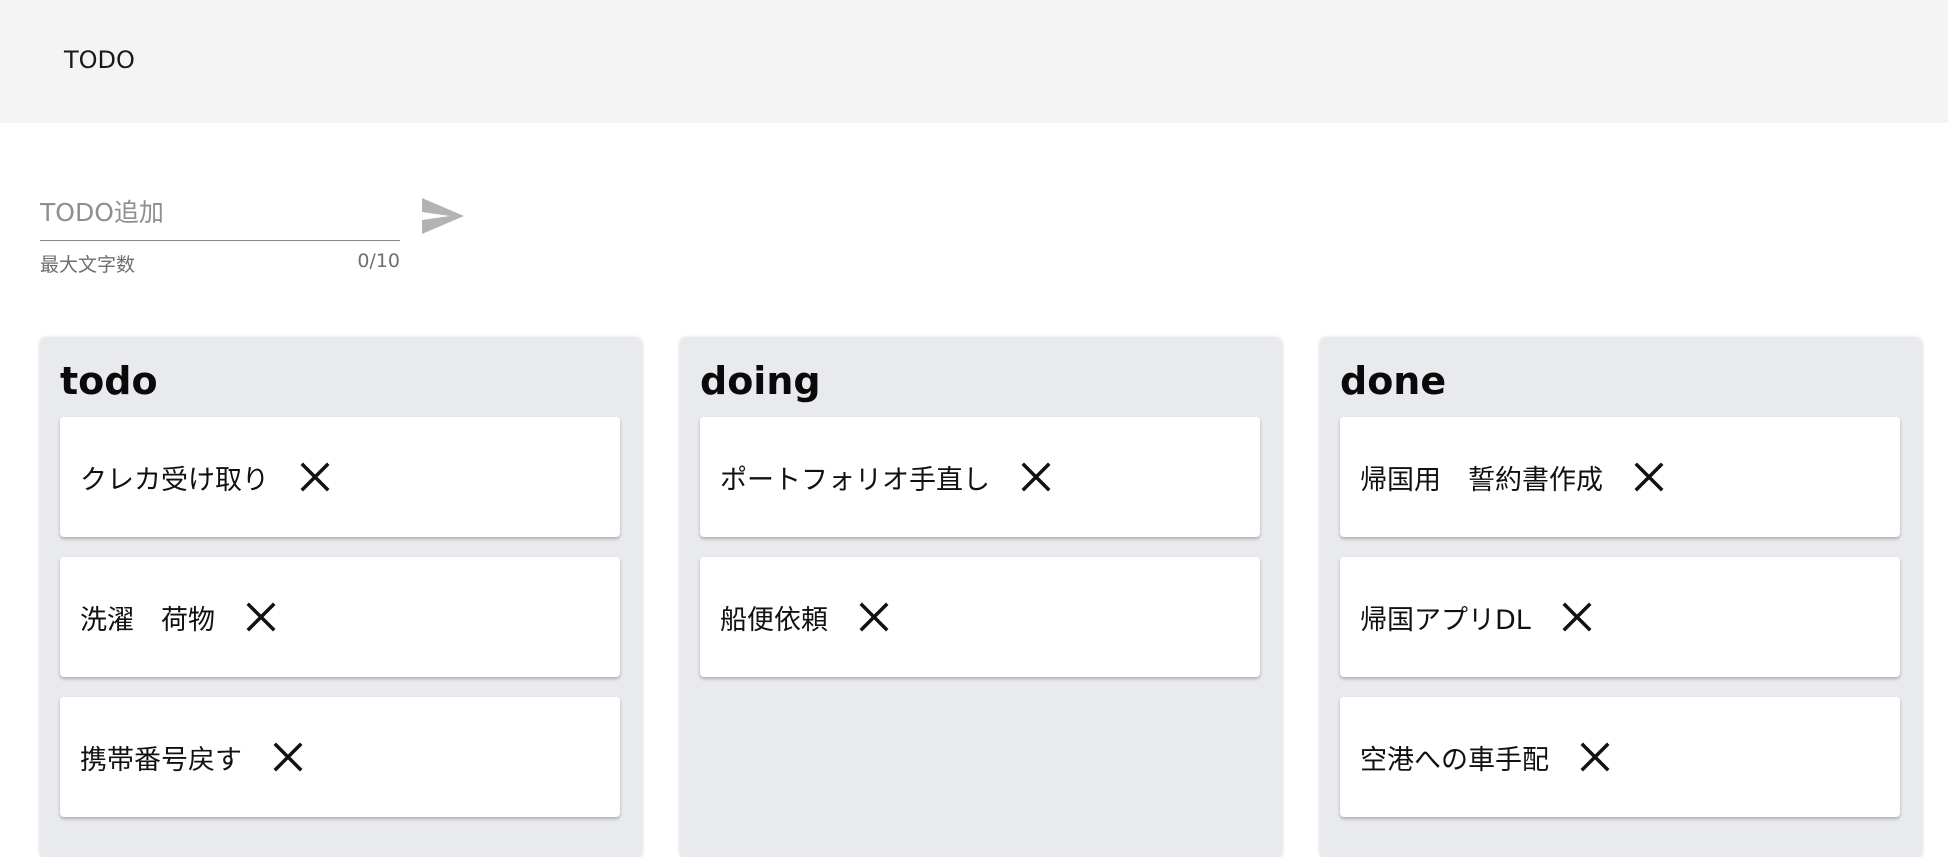 The image size is (1948, 857). What do you see at coordinates (378, 261) in the screenshot?
I see `character-counter: 0/10` at bounding box center [378, 261].